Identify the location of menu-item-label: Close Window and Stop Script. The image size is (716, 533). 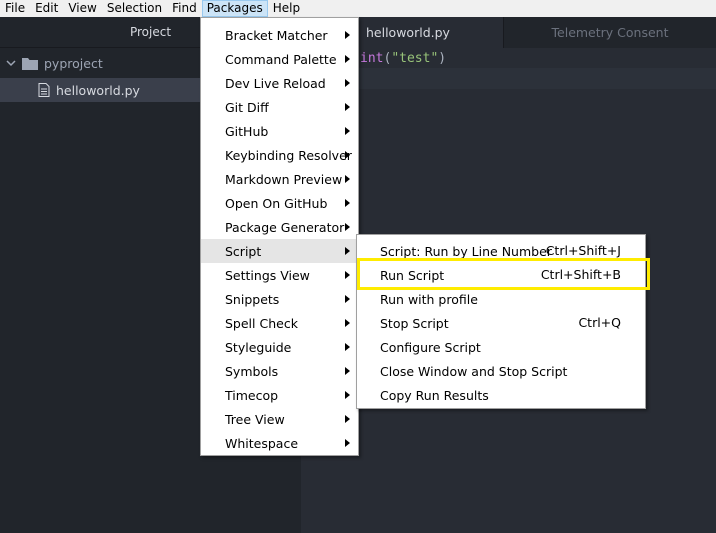
(474, 371).